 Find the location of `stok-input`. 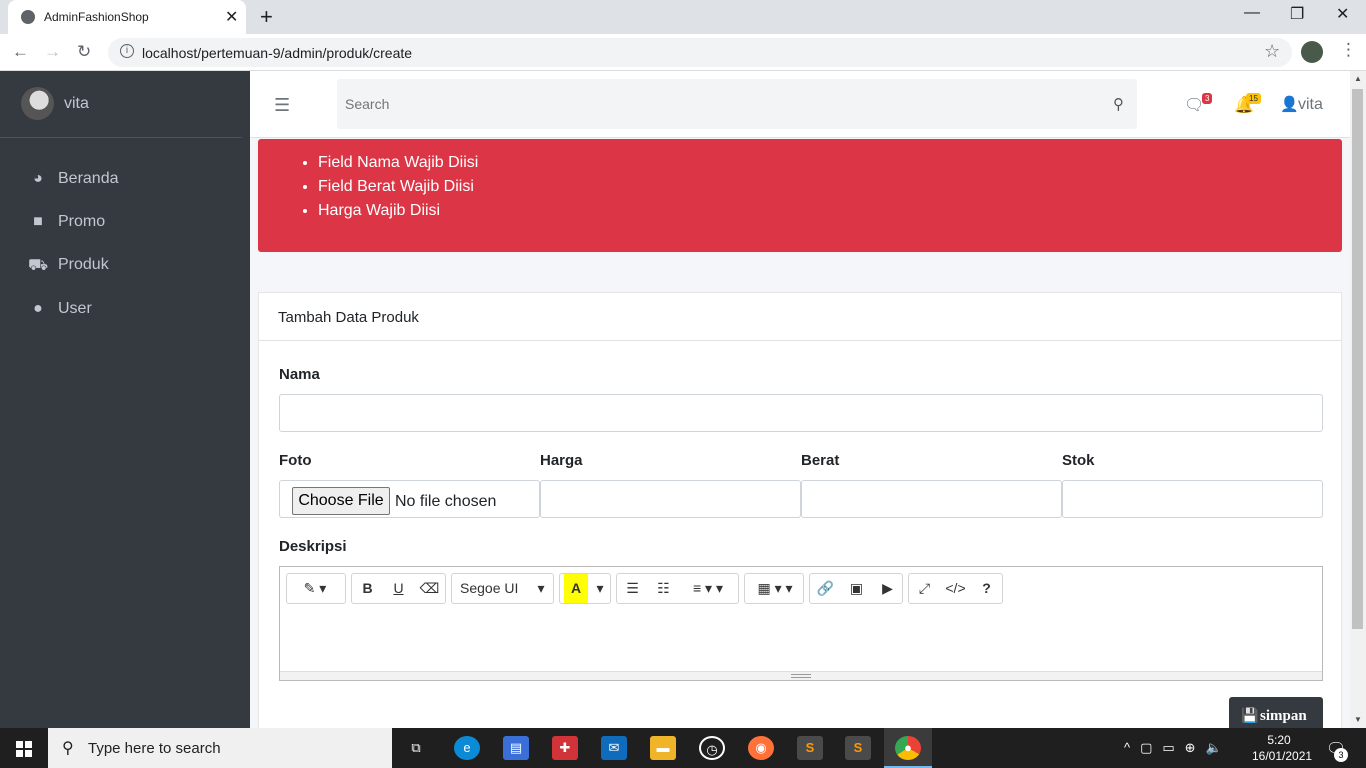

stok-input is located at coordinates (1192, 499).